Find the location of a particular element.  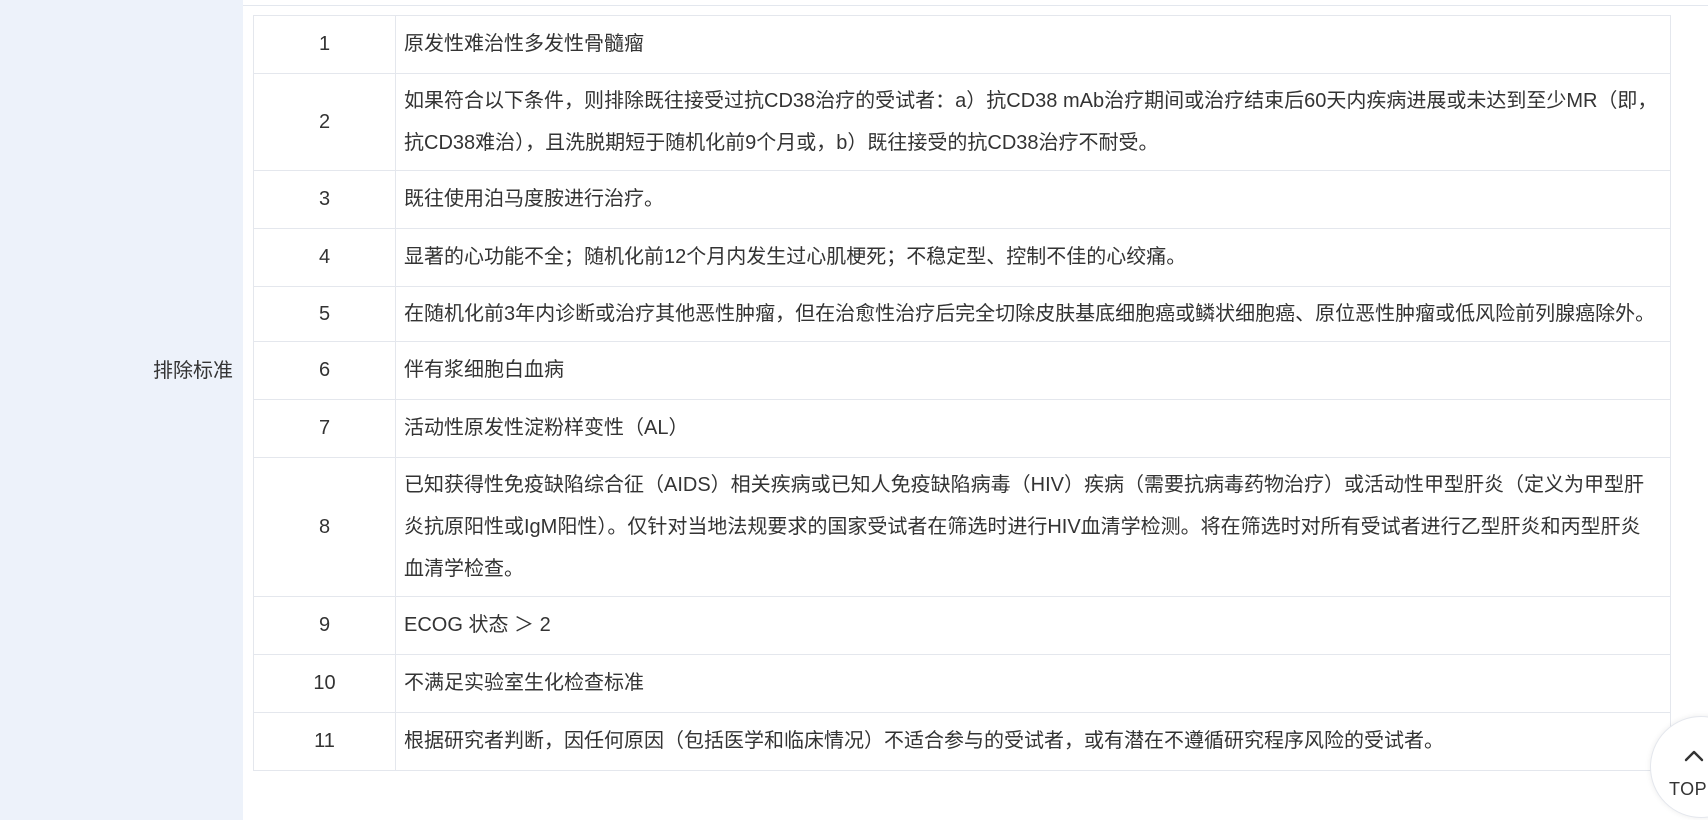

row-number: 6 is located at coordinates (324, 370).